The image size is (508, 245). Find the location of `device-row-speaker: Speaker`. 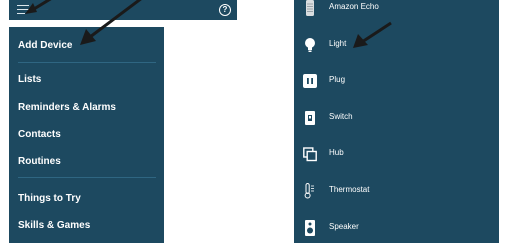

device-row-speaker: Speaker is located at coordinates (396, 228).